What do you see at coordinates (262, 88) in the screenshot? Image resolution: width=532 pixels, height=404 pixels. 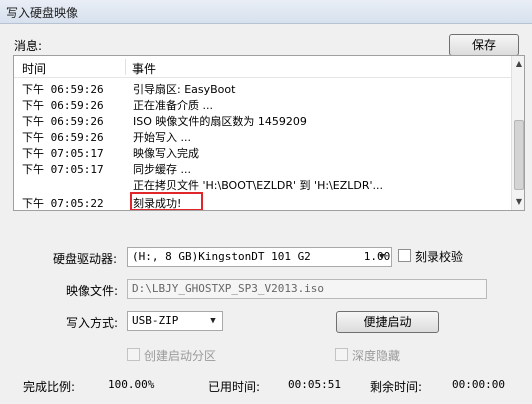 I see `log-row: 下午 06:59:26 引导扇区: EasyBoot` at bounding box center [262, 88].